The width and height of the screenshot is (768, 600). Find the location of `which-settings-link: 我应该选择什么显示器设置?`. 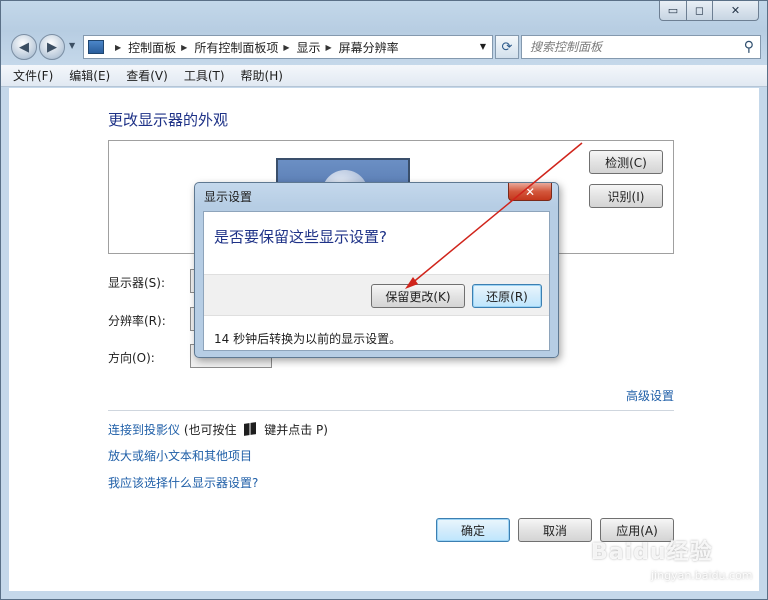

which-settings-link: 我应该选择什么显示器设置? is located at coordinates (183, 482).